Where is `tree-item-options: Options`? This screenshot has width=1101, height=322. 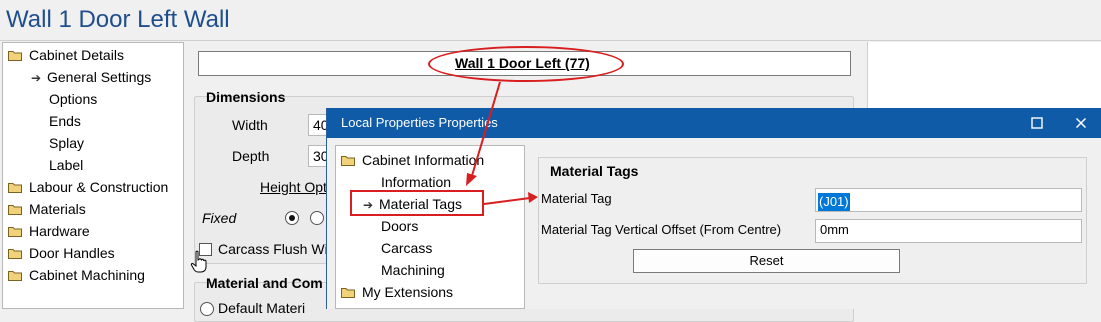
tree-item-options: Options is located at coordinates (73, 99).